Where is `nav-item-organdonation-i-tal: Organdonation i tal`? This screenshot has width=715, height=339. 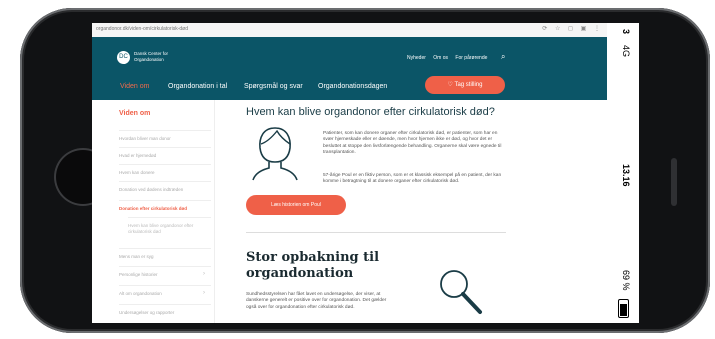 nav-item-organdonation-i-tal: Organdonation i tal is located at coordinates (197, 86).